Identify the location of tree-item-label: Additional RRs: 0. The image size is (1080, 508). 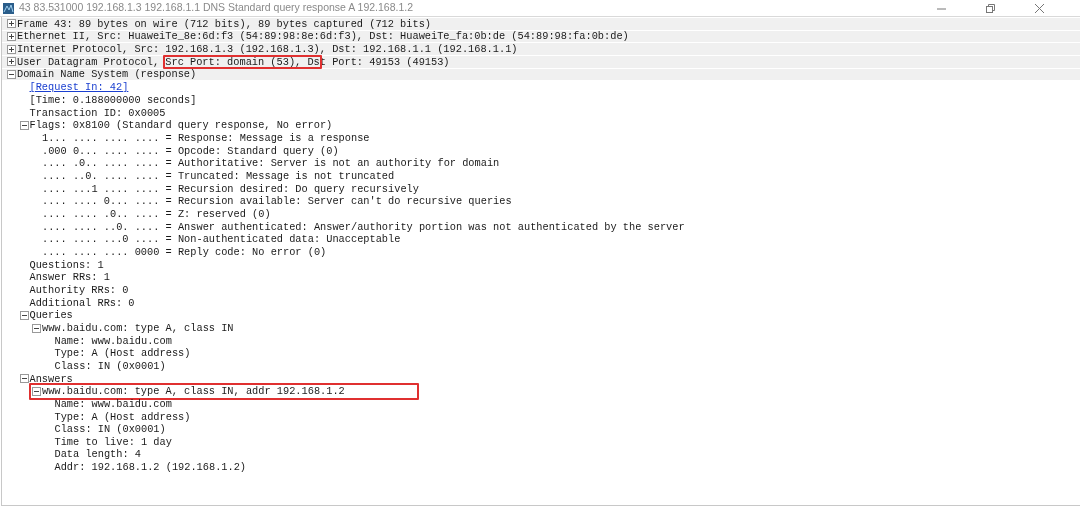
(82, 302).